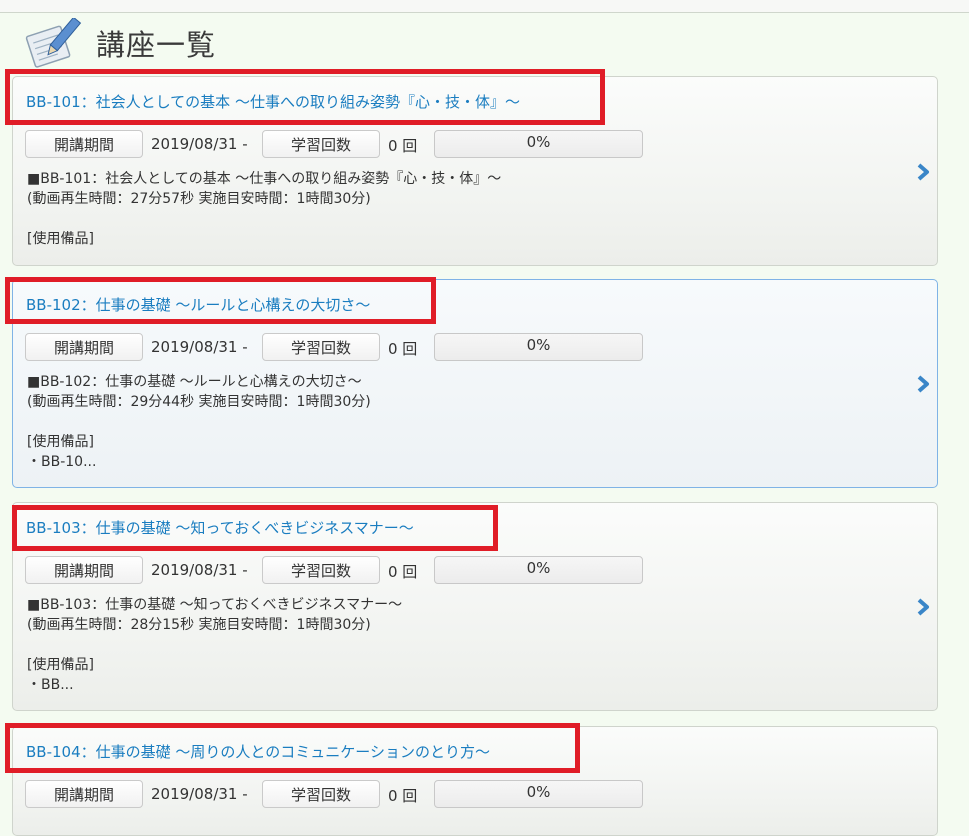 The image size is (969, 836). Describe the element at coordinates (53, 43) in the screenshot. I see `notepad-pencil-icon` at that location.